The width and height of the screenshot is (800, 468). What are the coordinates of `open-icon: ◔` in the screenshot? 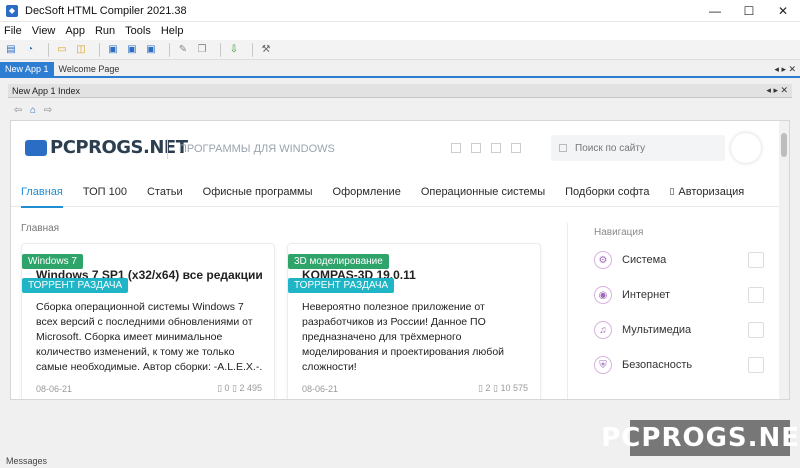 It's located at (30, 50).